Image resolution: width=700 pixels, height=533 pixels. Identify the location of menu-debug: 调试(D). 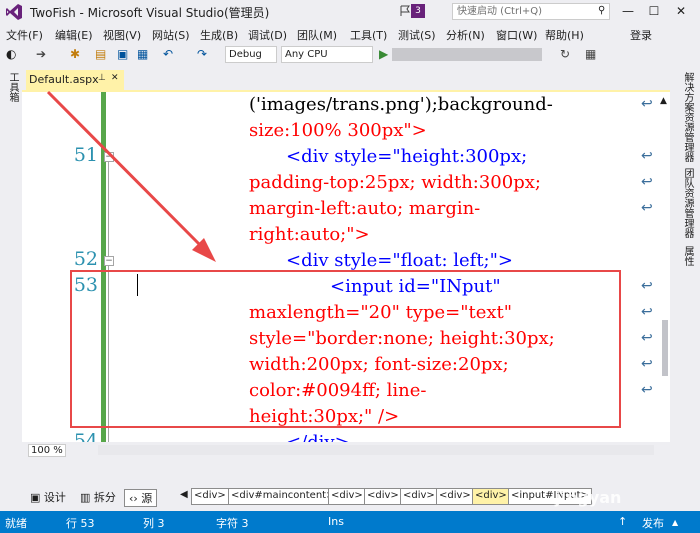
(267, 35).